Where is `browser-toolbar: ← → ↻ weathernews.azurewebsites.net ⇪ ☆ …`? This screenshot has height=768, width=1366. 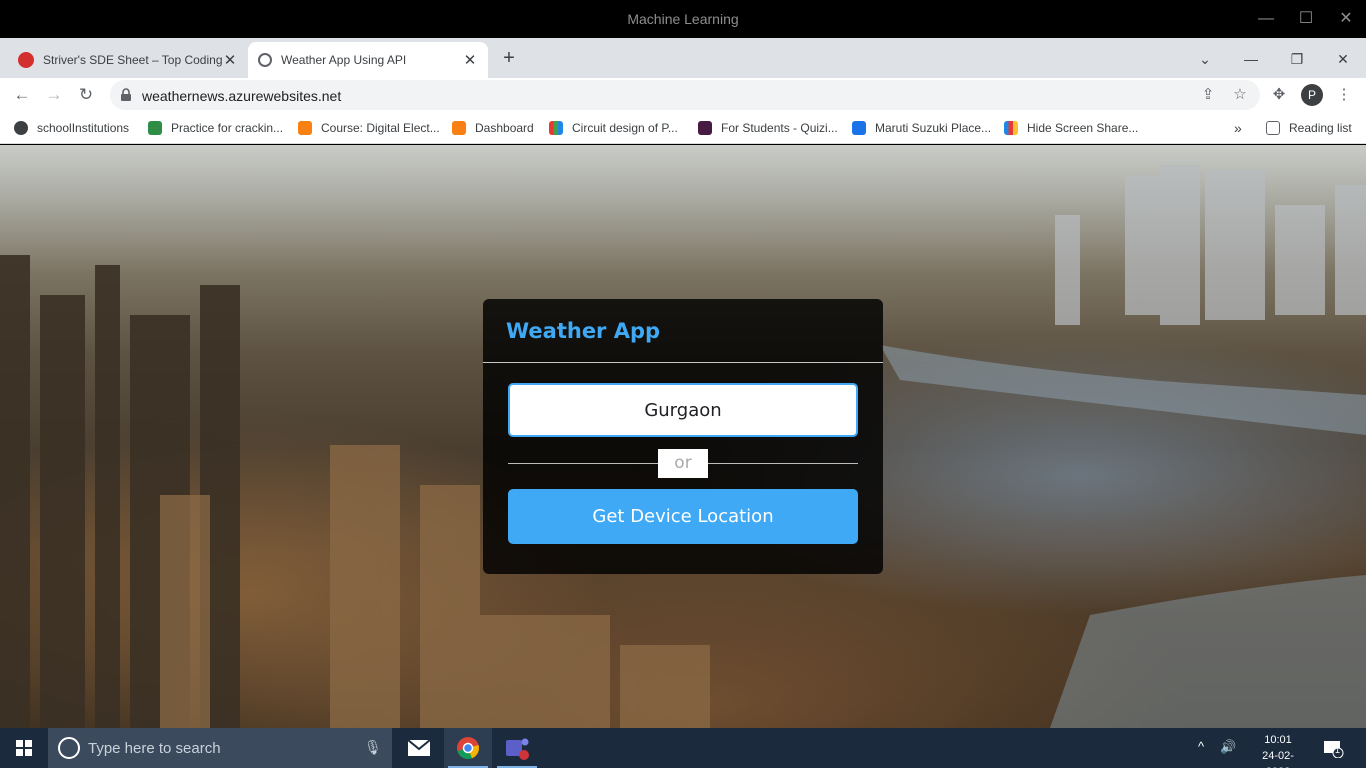 browser-toolbar: ← → ↻ weathernews.azurewebsites.net ⇪ ☆ … is located at coordinates (683, 95).